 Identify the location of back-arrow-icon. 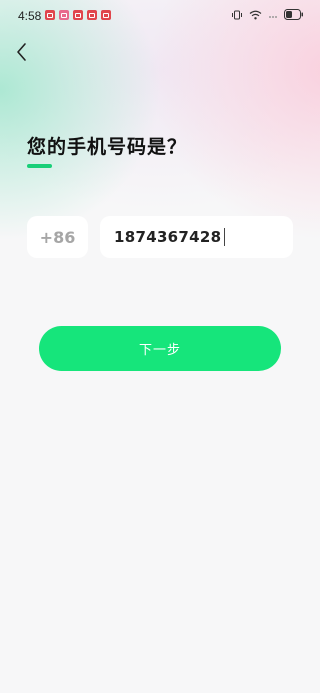
(21, 52).